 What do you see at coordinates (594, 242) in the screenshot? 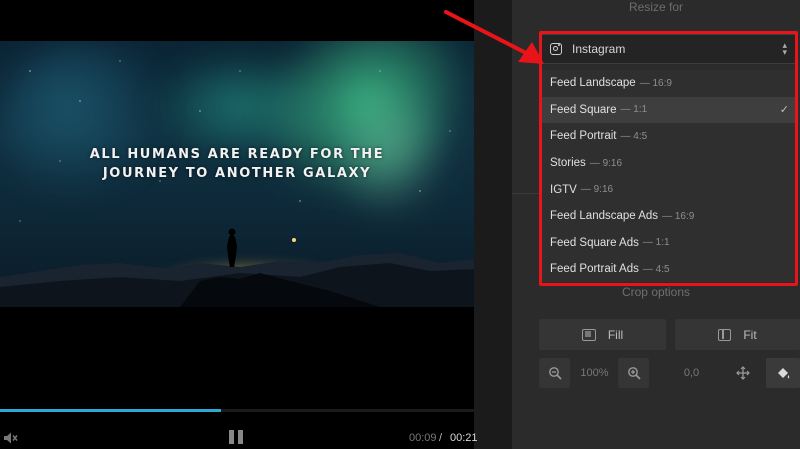
I see `dropdown-option-label: Feed Square Ads` at bounding box center [594, 242].